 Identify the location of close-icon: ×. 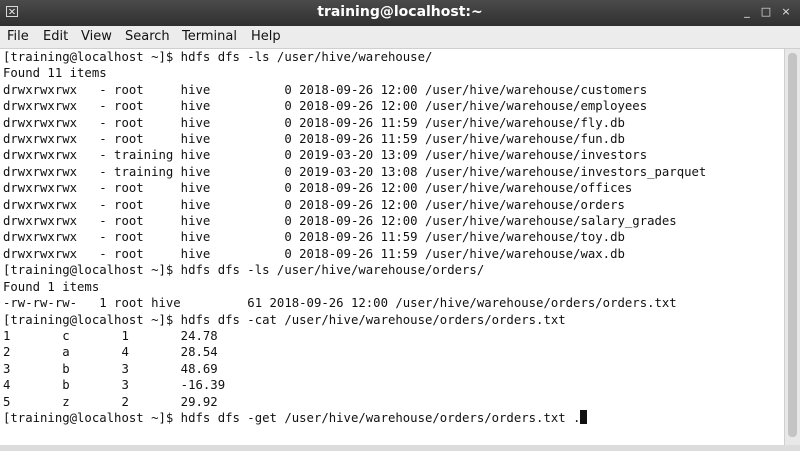
(786, 12).